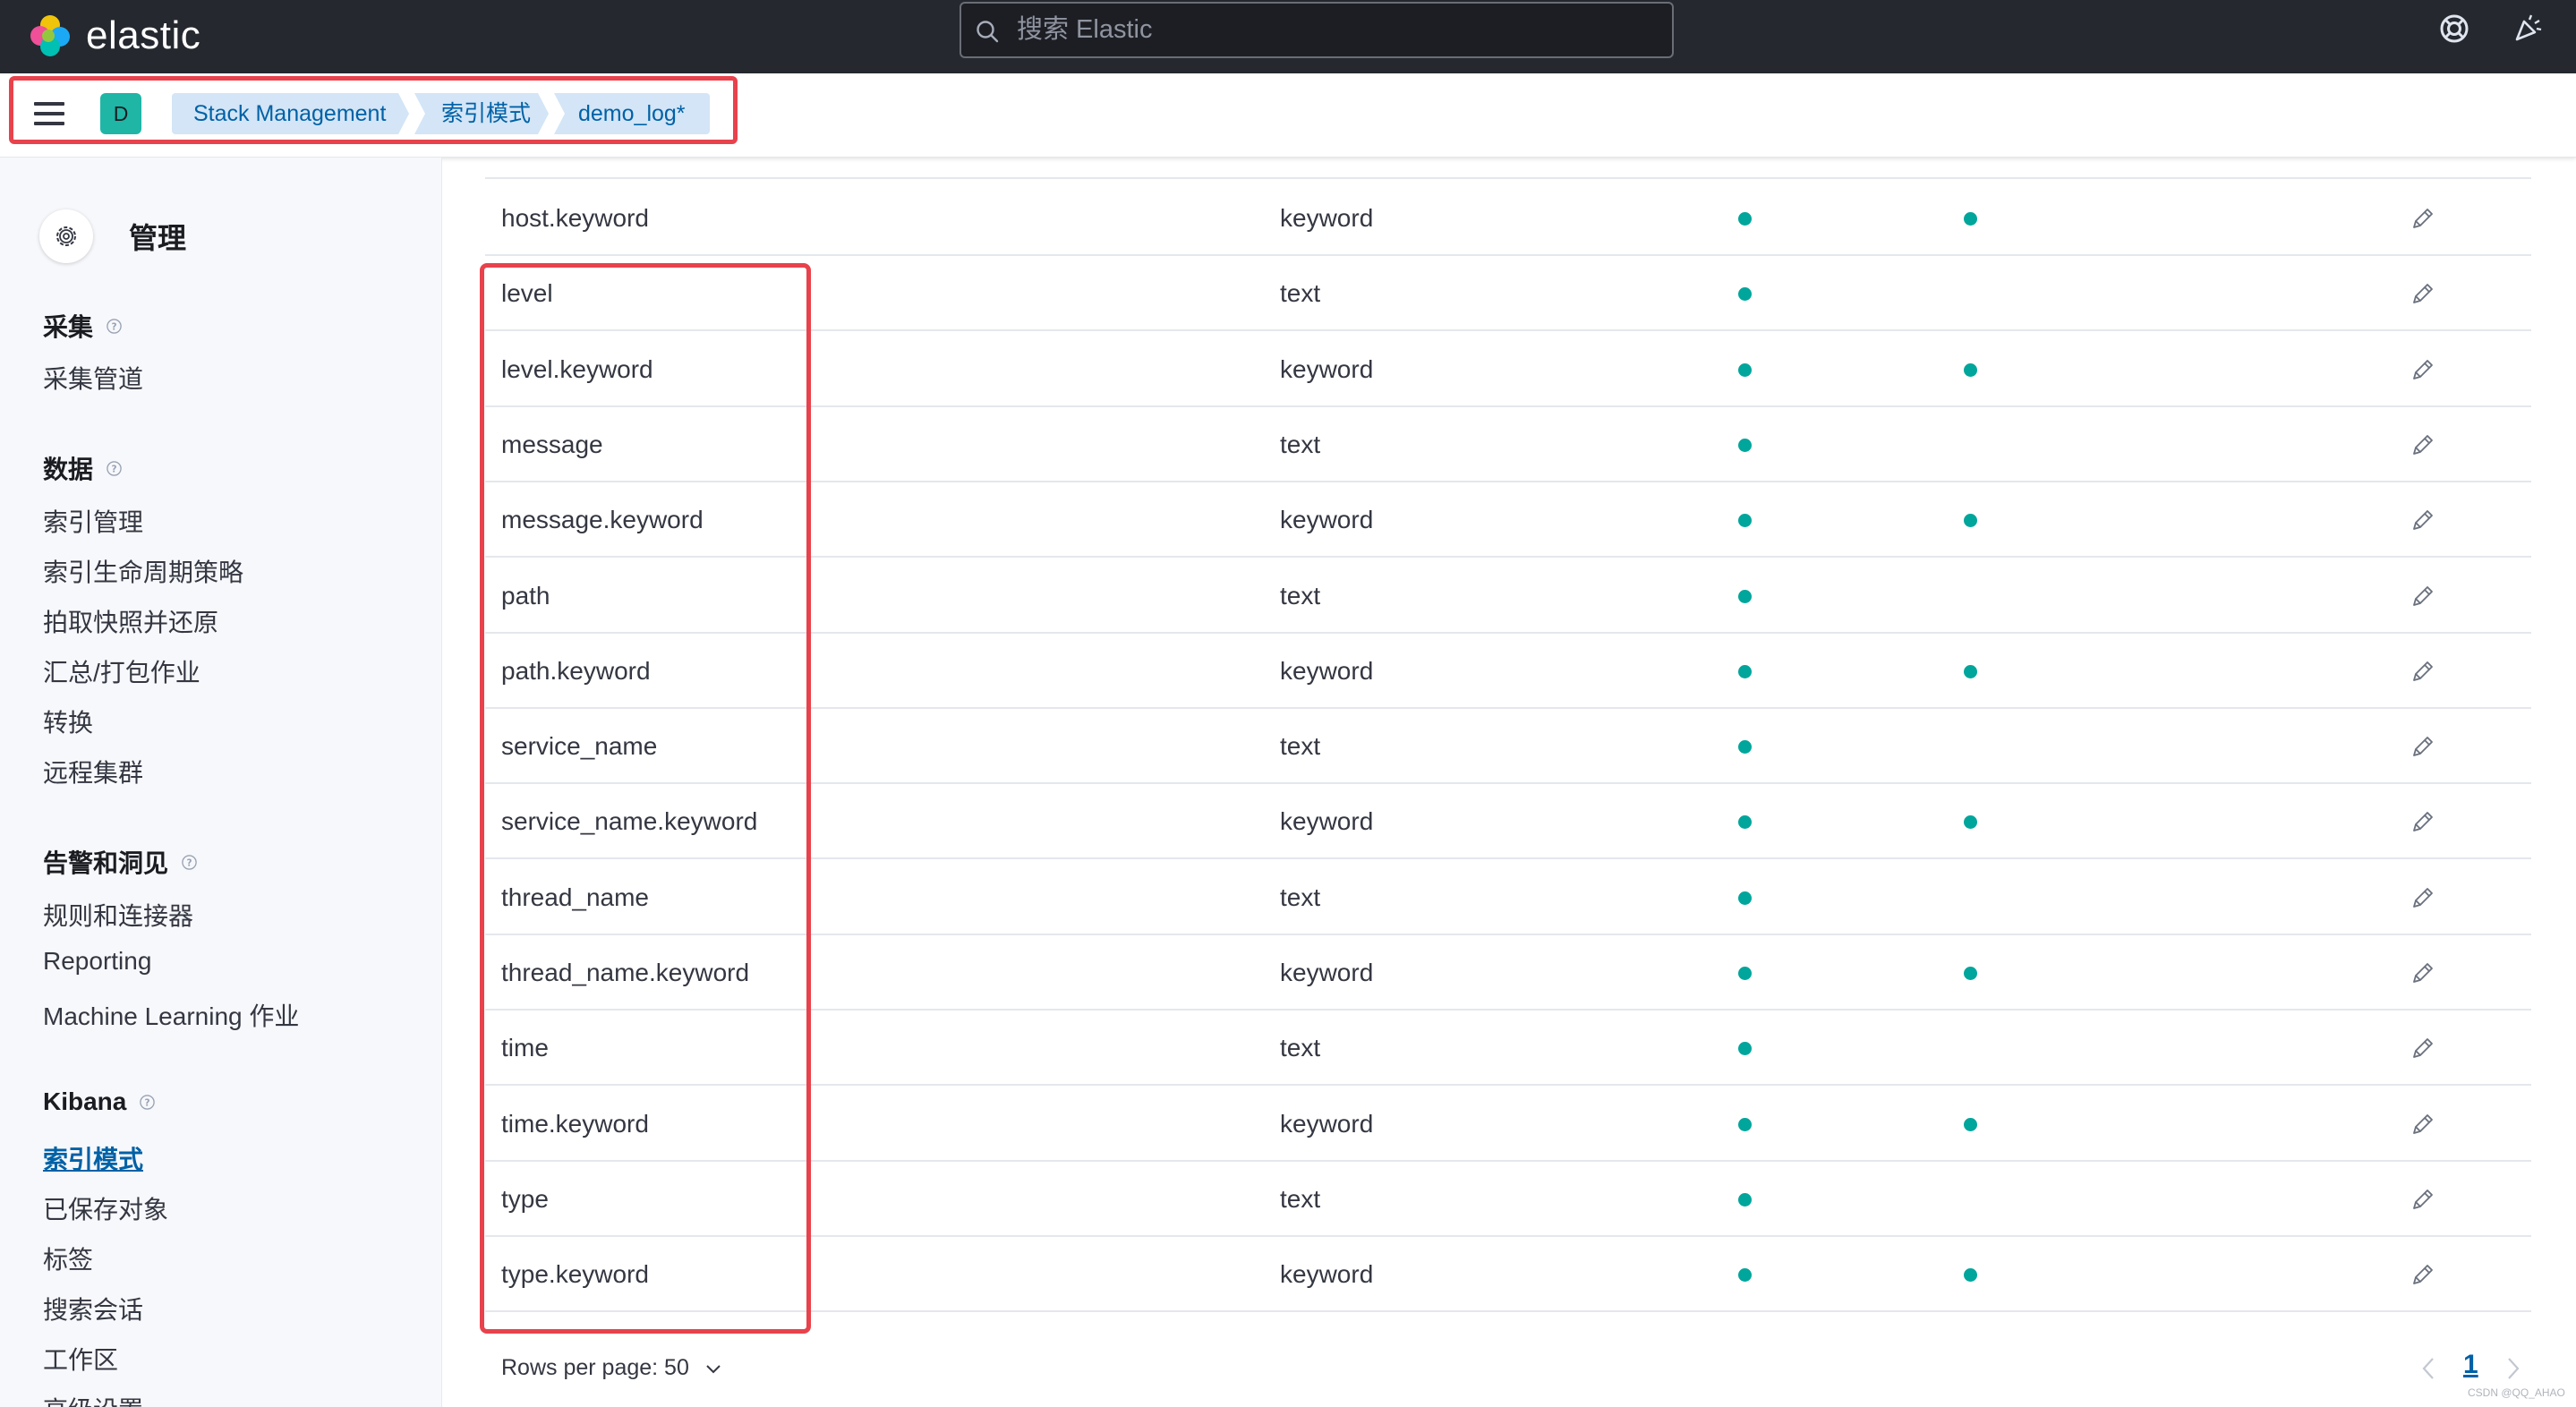  I want to click on table-row: time text, so click(1508, 1048).